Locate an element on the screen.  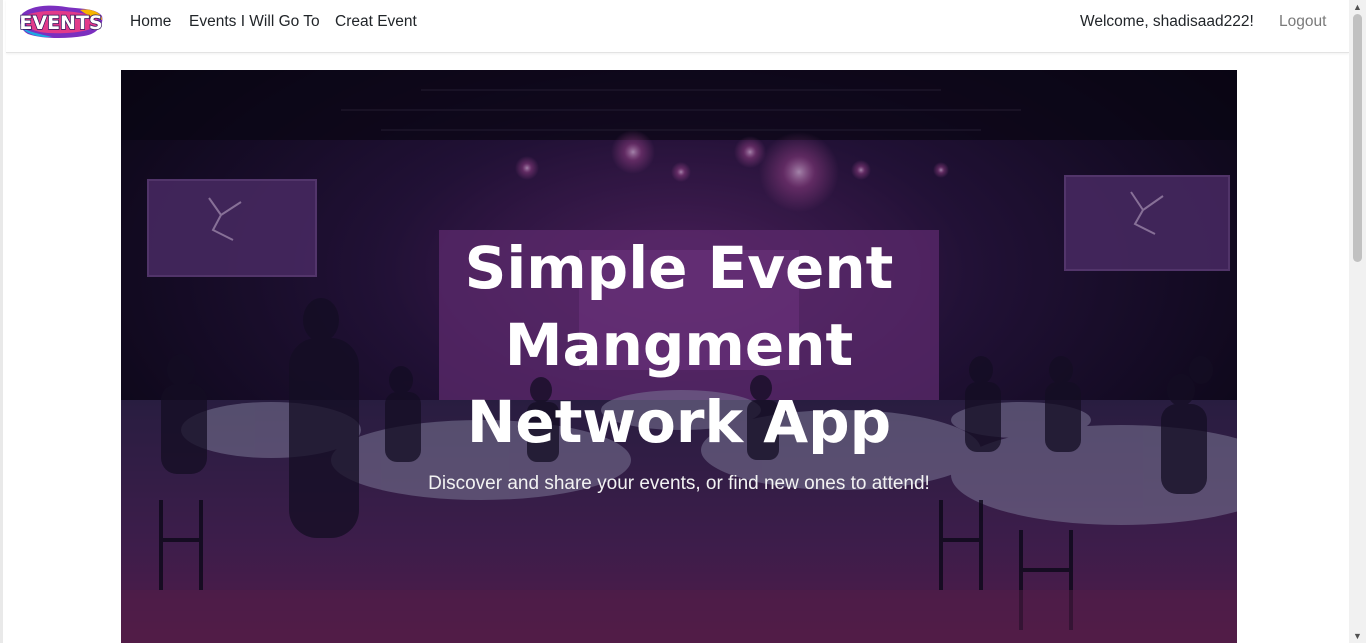
scroll-up-arrow-icon: ▲ is located at coordinates (1357, 7).